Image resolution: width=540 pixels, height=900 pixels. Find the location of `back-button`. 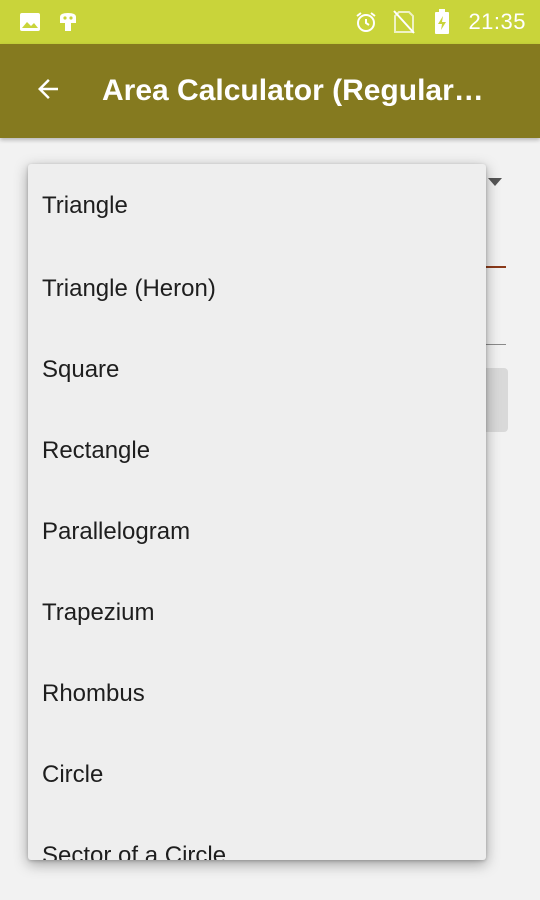

back-button is located at coordinates (48, 91).